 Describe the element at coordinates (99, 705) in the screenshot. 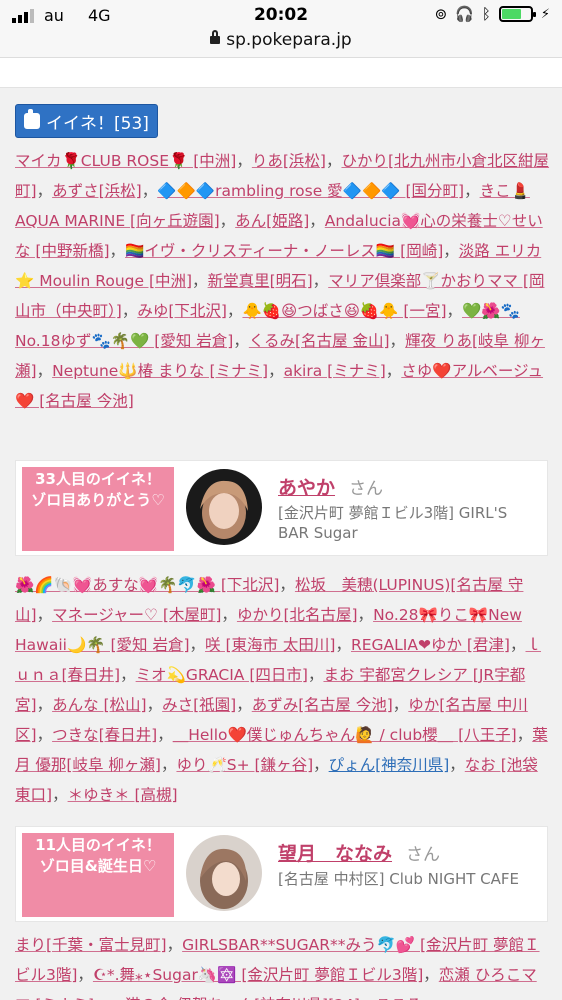

I see `liker-link: あんな [松山]` at that location.